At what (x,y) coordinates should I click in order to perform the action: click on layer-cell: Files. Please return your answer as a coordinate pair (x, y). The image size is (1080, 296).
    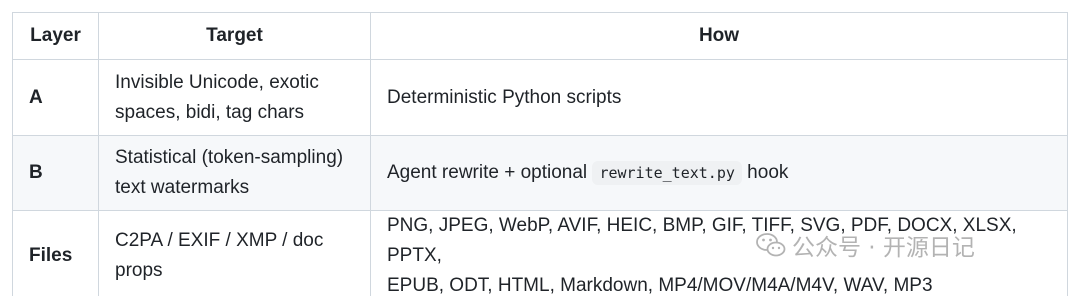
    Looking at the image, I should click on (55, 253).